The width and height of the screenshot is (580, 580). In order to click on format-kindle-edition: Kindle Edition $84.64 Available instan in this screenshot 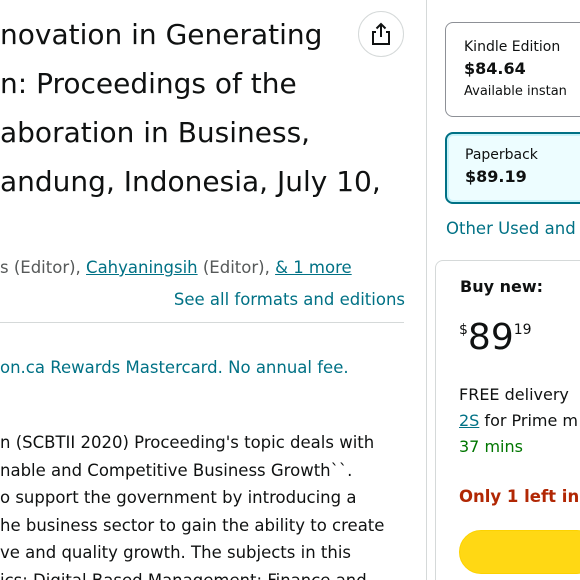, I will do `click(512, 69)`.